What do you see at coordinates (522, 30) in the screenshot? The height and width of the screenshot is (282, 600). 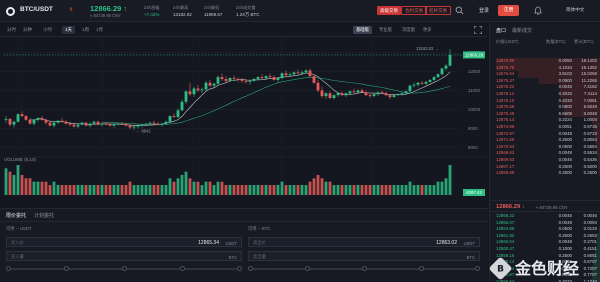 I see `tab-latest-trades: 最新成交` at bounding box center [522, 30].